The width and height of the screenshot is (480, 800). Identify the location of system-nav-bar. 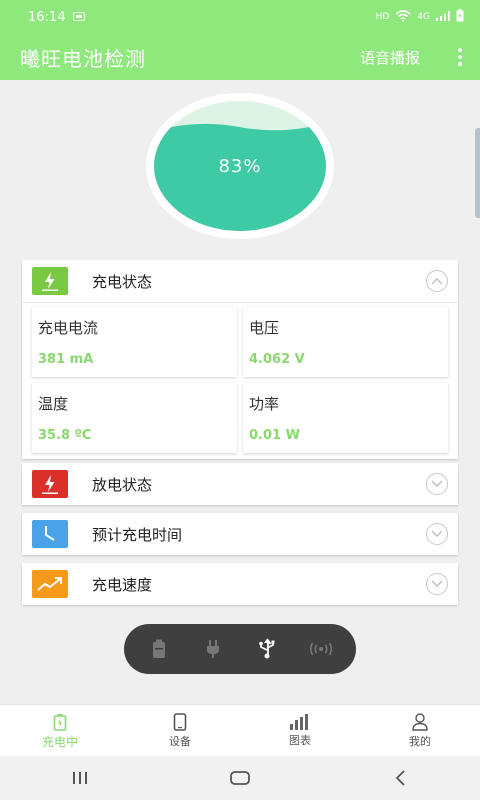
(240, 778).